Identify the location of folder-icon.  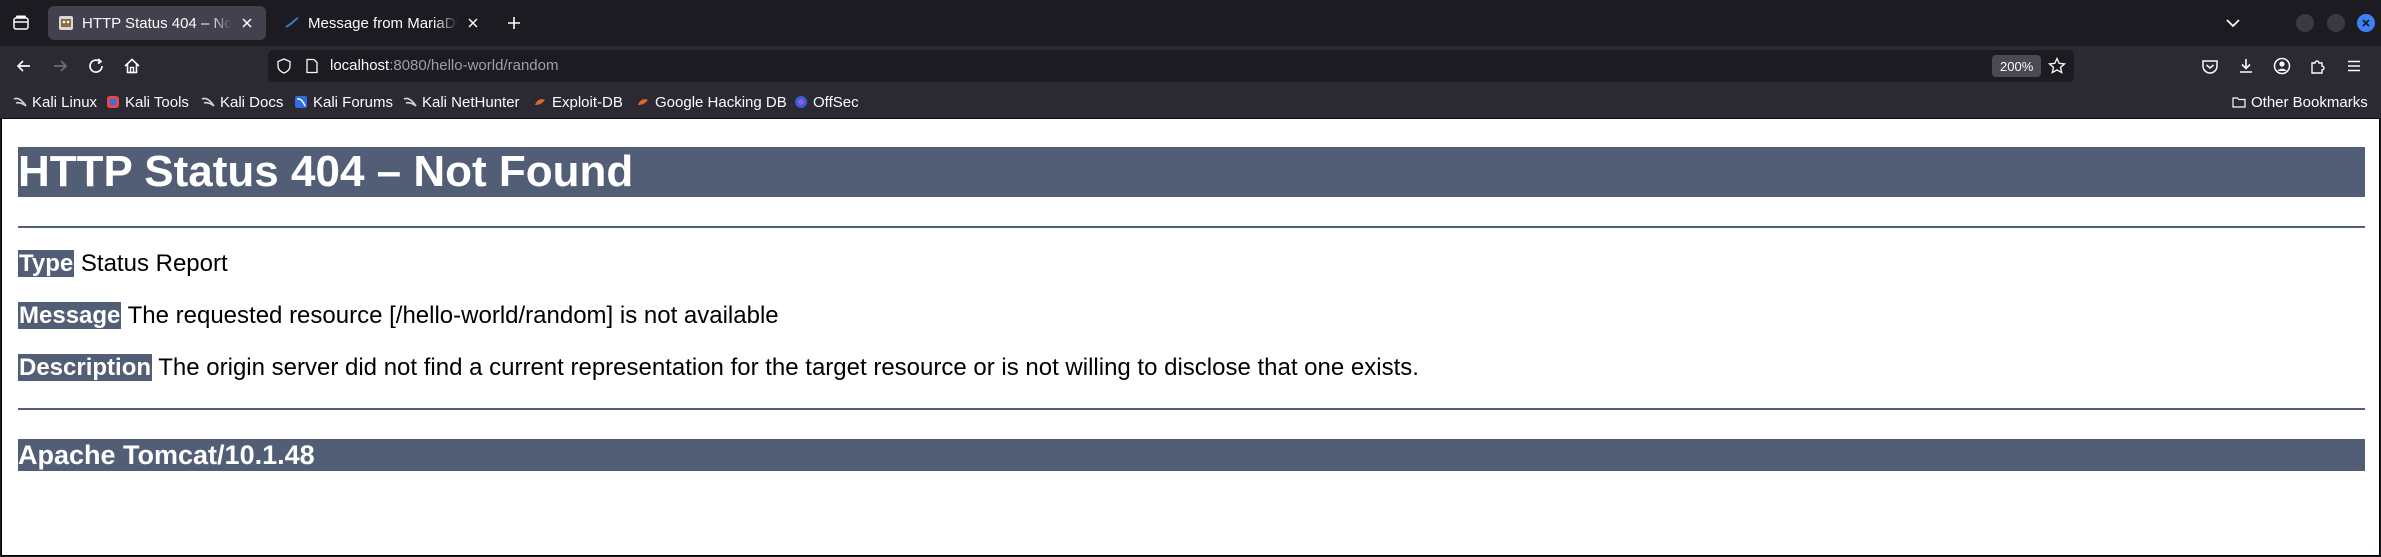
(2239, 102).